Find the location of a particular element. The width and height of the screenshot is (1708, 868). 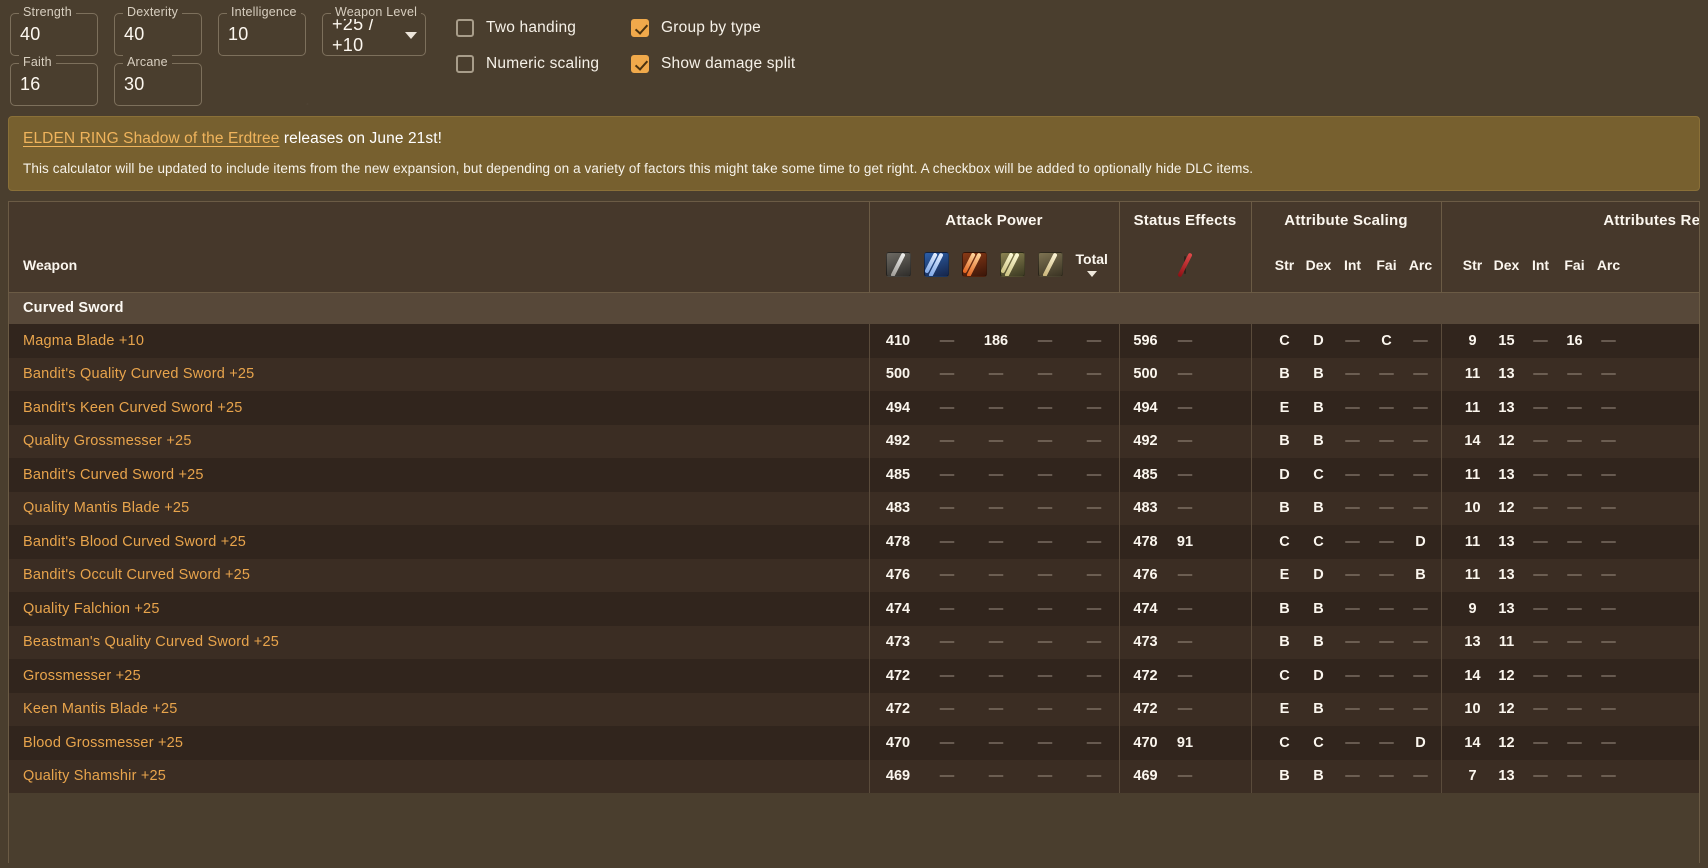

checkbox-numeric-scaling: Numeric scaling is located at coordinates (543, 64).